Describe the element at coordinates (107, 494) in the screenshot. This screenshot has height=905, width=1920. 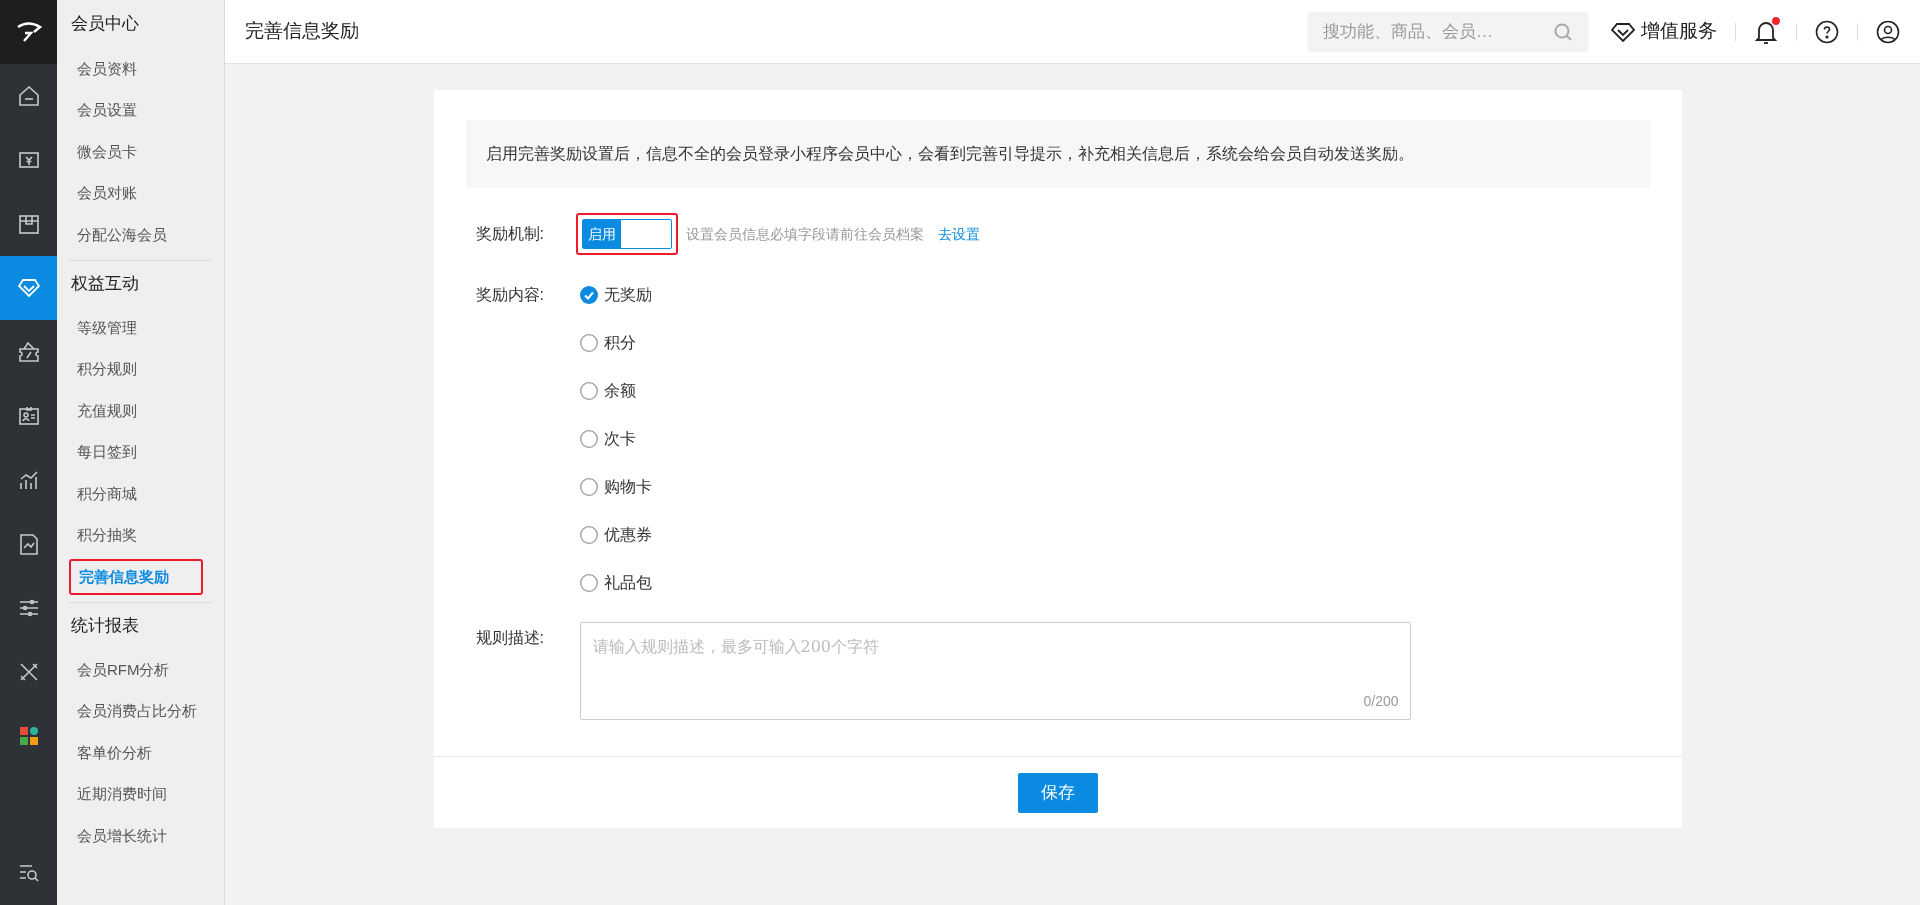
I see `sidebar-item: 积分商城` at that location.